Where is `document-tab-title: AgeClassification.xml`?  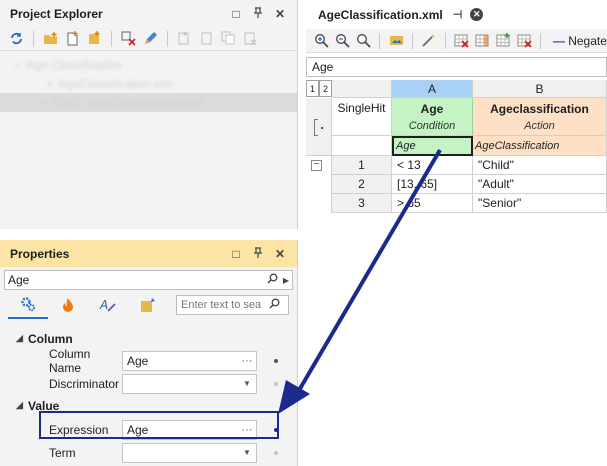
document-tab-title: AgeClassification.xml is located at coordinates (380, 14).